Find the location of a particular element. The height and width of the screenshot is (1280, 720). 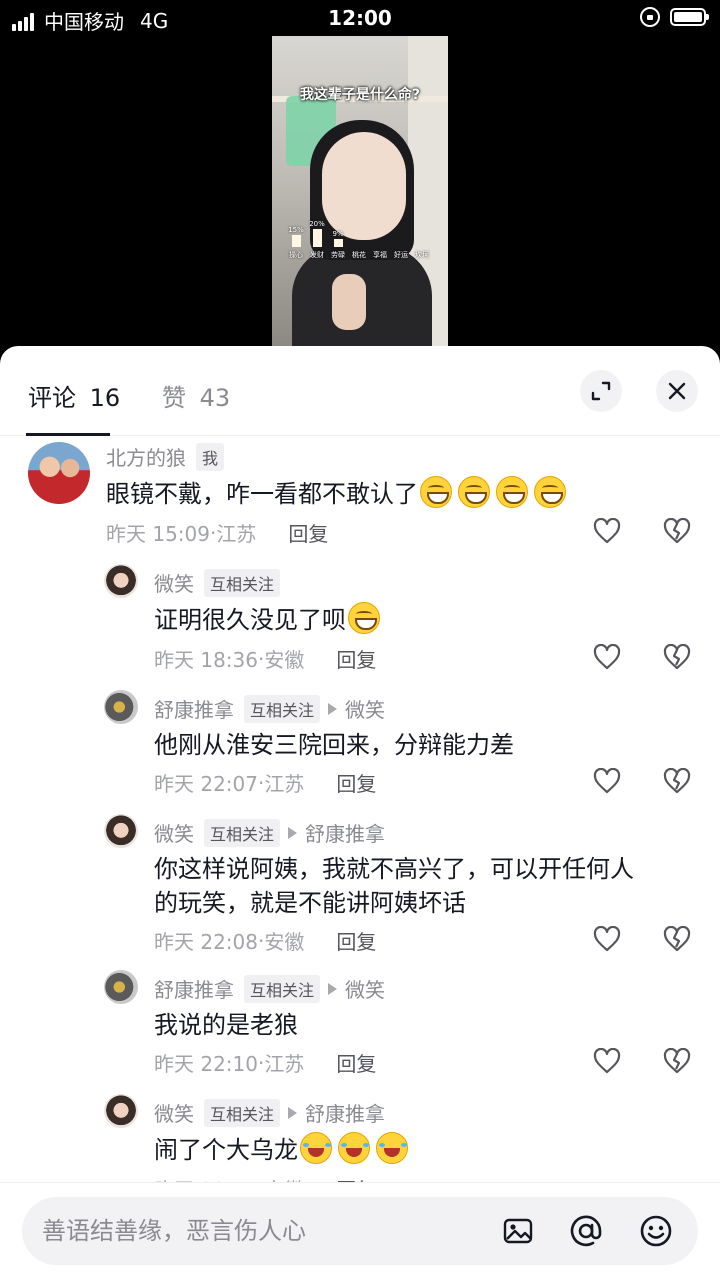

fortune-bar-label: 坎坷 is located at coordinates (422, 255).